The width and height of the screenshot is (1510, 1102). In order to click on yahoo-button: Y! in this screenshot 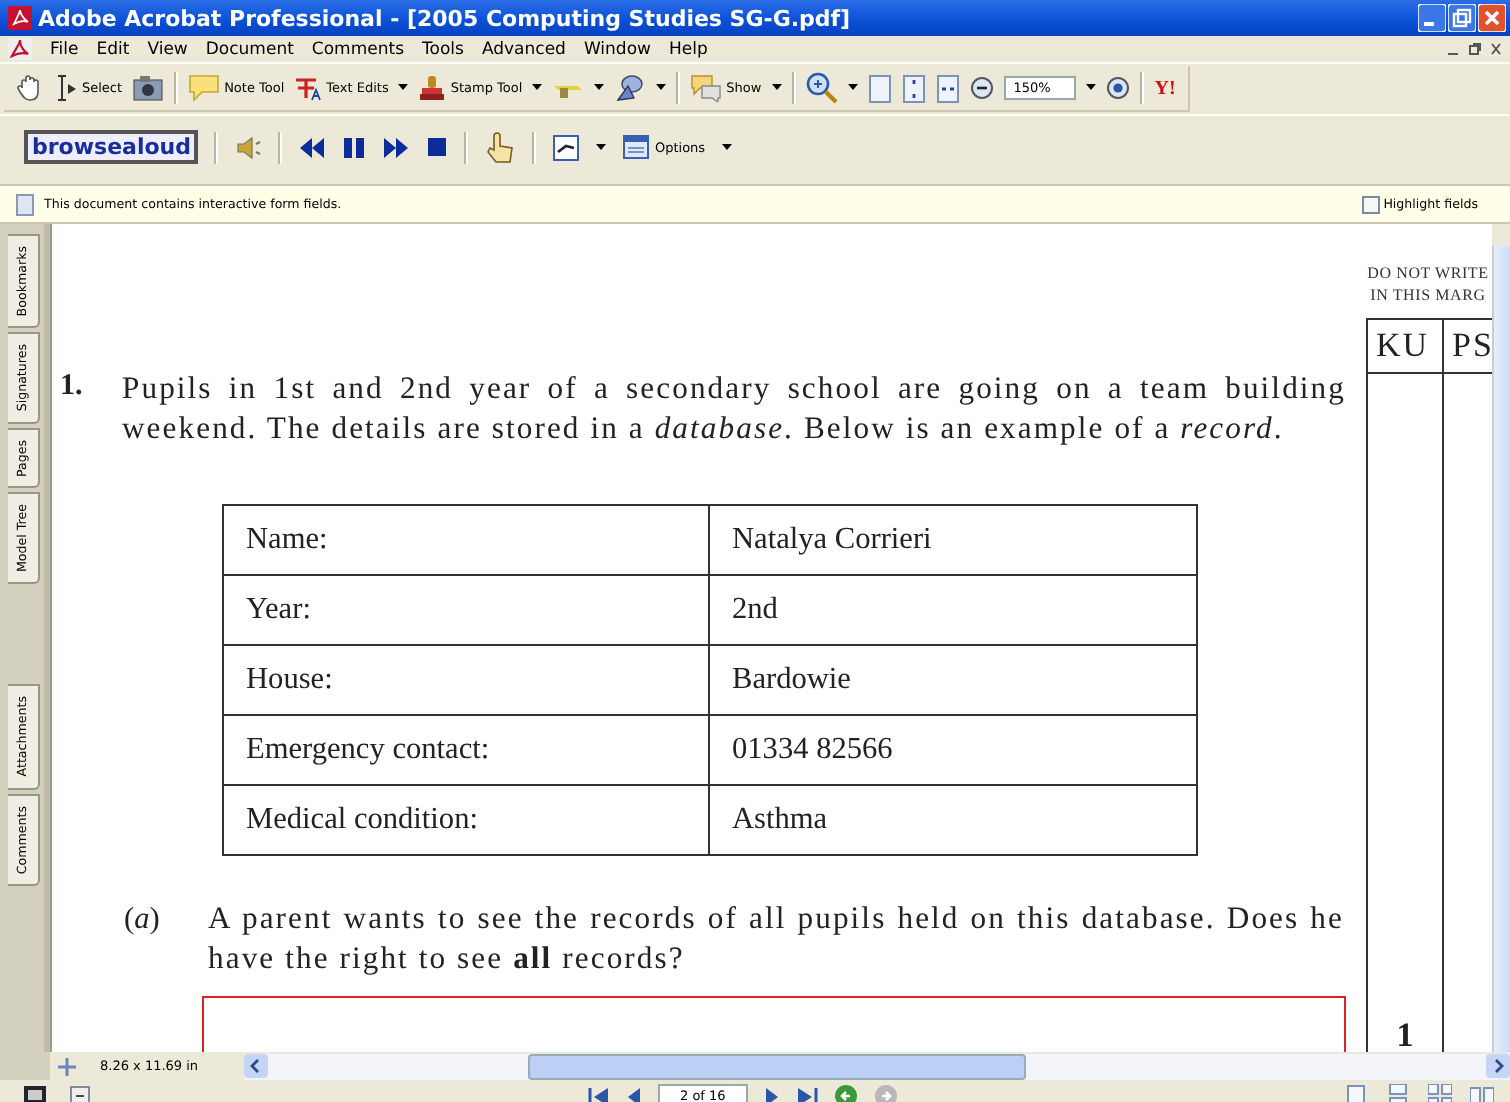, I will do `click(1165, 88)`.